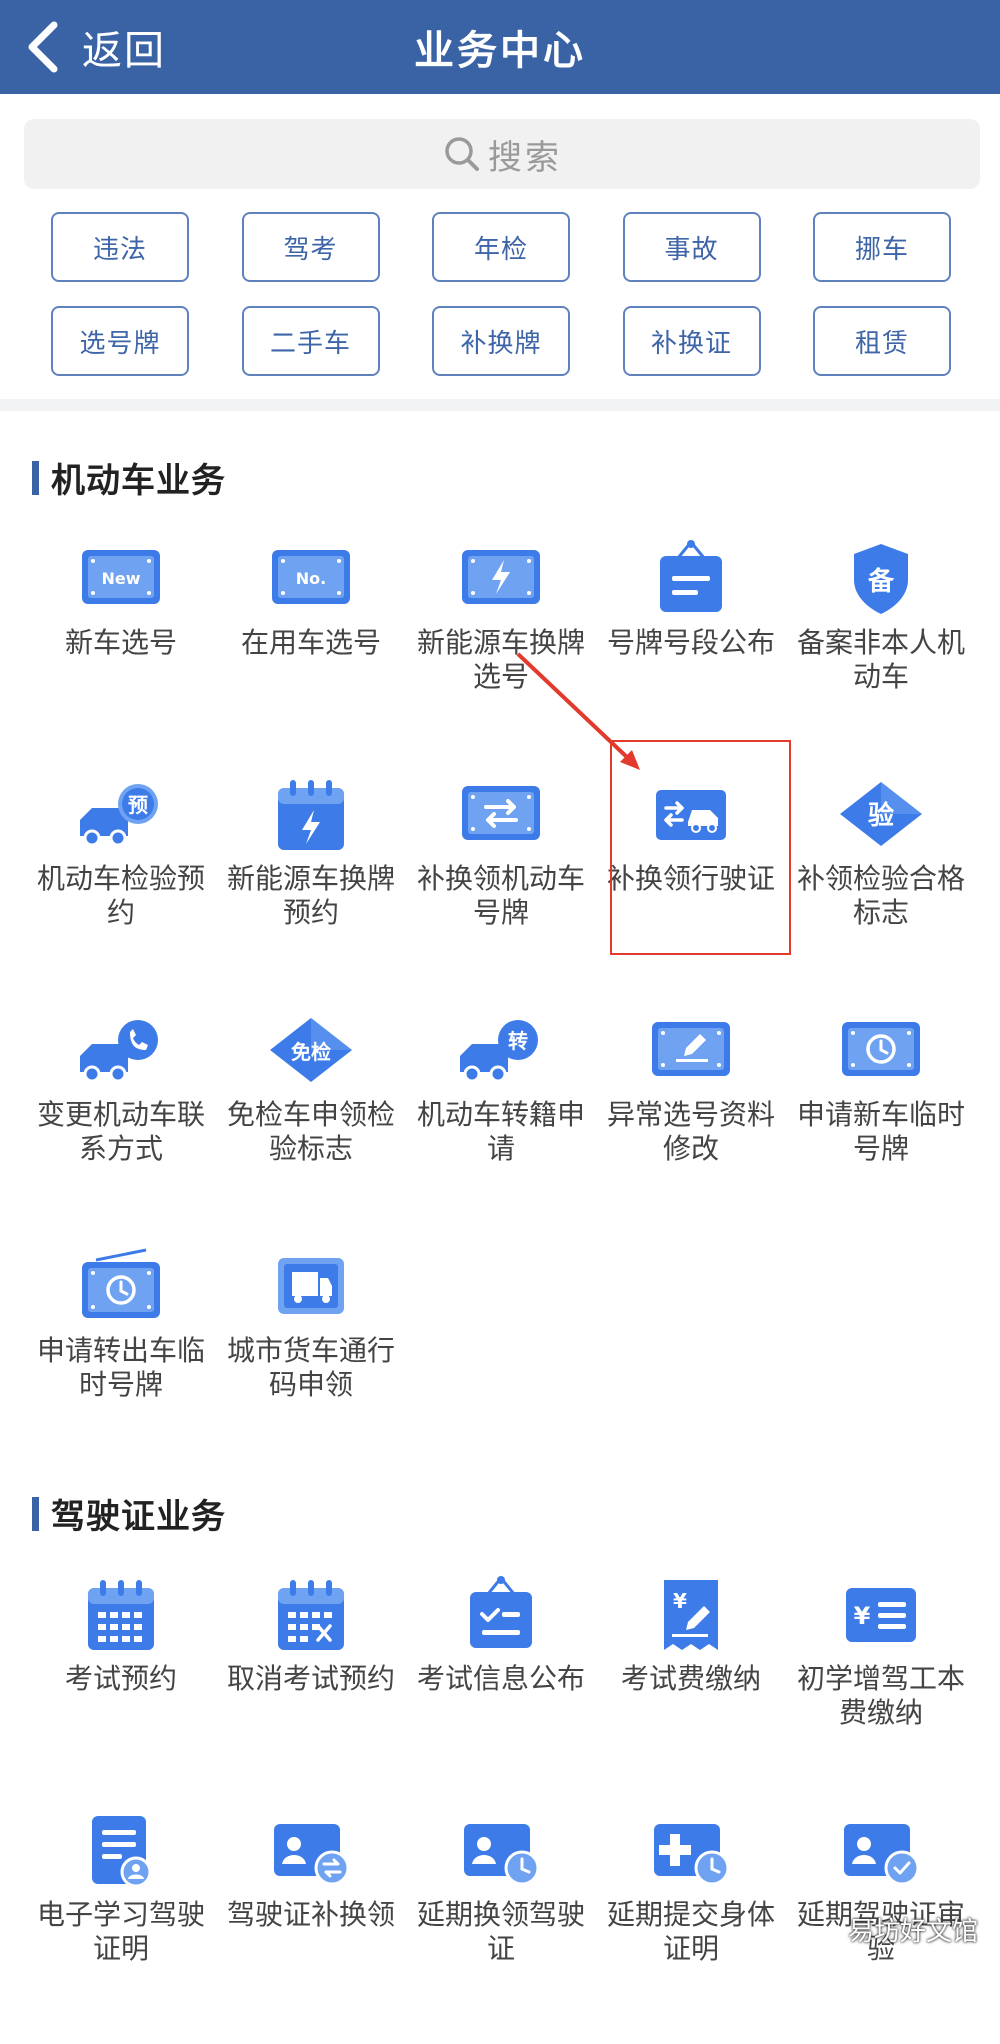 The width and height of the screenshot is (1000, 2044). I want to click on record-shield-icon: 备, so click(881, 578).